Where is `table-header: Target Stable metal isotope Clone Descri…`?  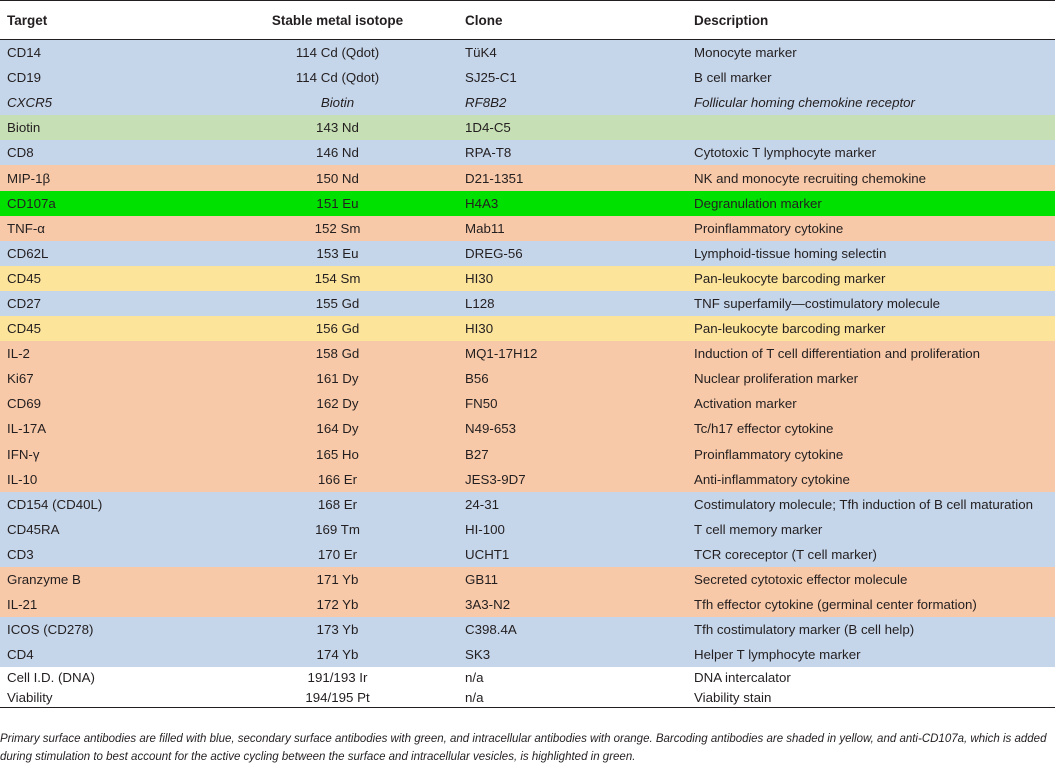 table-header: Target Stable metal isotope Clone Descri… is located at coordinates (527, 20).